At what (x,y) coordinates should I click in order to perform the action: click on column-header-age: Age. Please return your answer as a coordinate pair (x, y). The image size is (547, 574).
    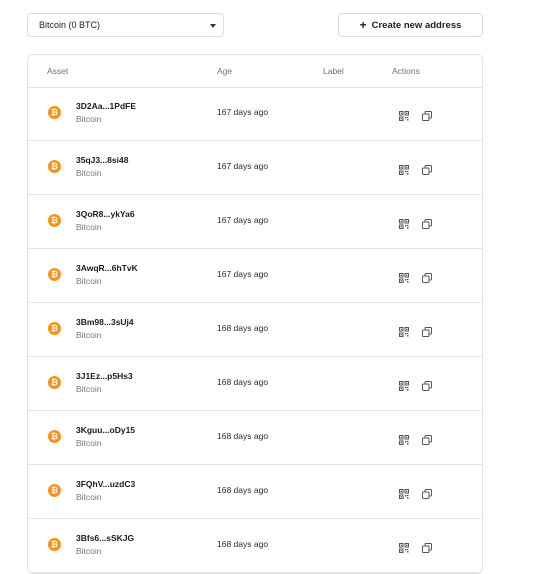
    Looking at the image, I should click on (225, 71).